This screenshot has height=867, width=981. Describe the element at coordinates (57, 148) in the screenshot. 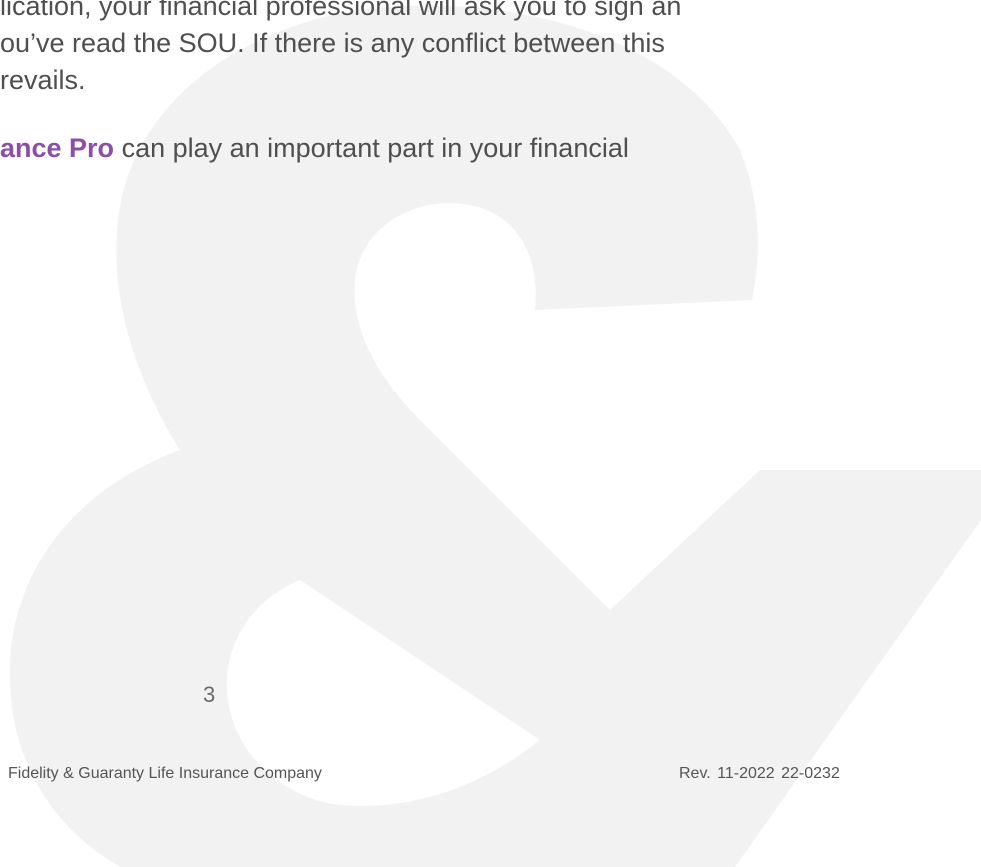

I see `product-brand-name: ance Pro` at that location.